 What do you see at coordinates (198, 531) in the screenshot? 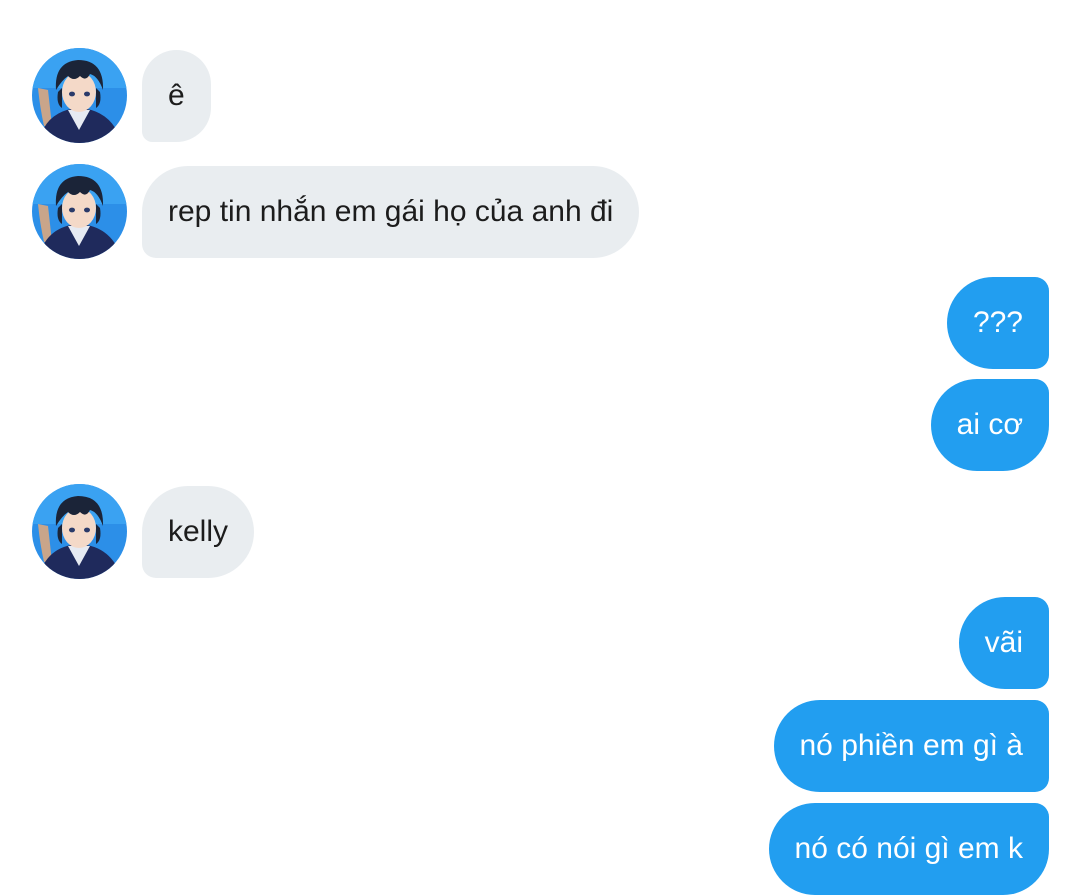
I see `message-bubble: kelly` at bounding box center [198, 531].